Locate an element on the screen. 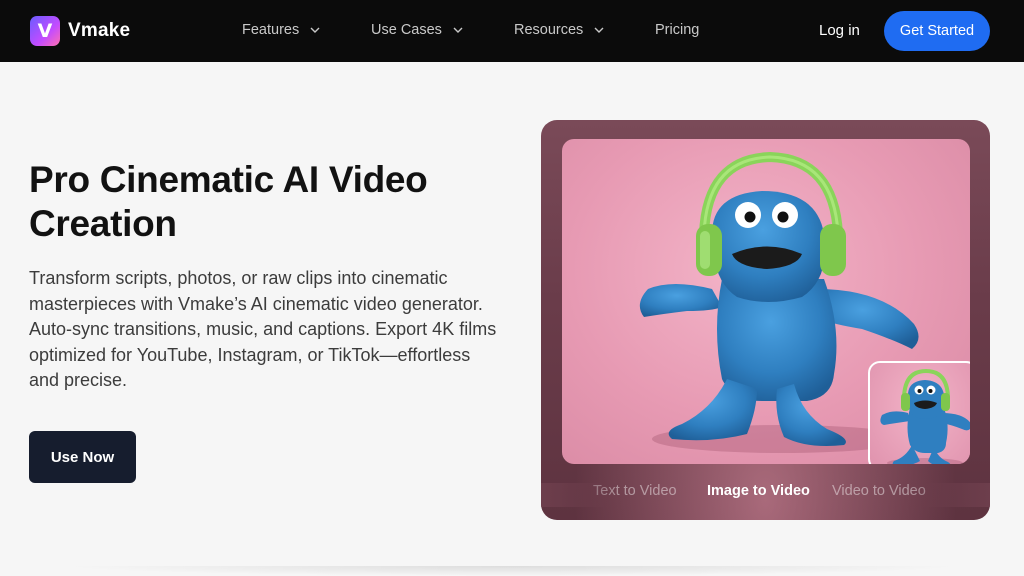 Image resolution: width=1024 pixels, height=576 pixels. source-image-thumbnail is located at coordinates (919, 412).